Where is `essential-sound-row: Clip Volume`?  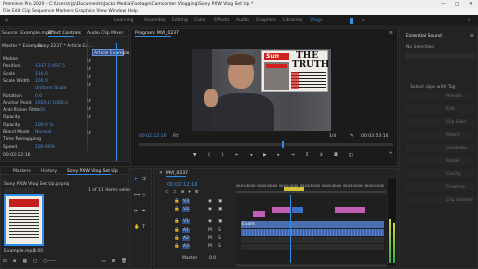 essential-sound-row: Clip Volume is located at coordinates (440, 200).